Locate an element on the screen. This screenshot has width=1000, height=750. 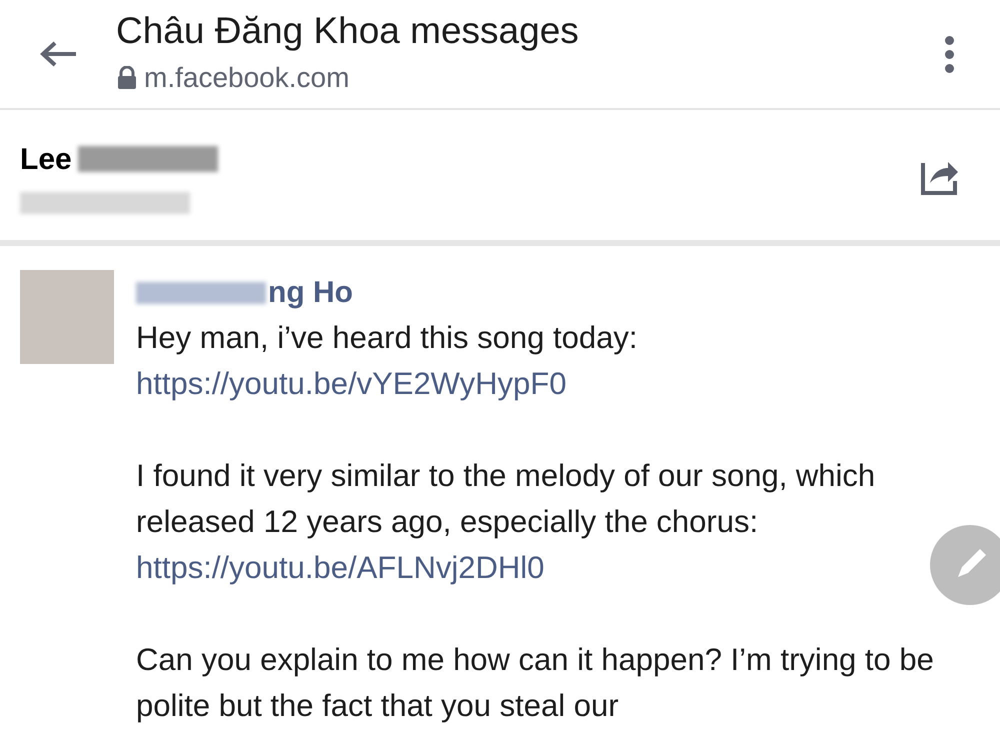
lock-icon is located at coordinates (127, 78).